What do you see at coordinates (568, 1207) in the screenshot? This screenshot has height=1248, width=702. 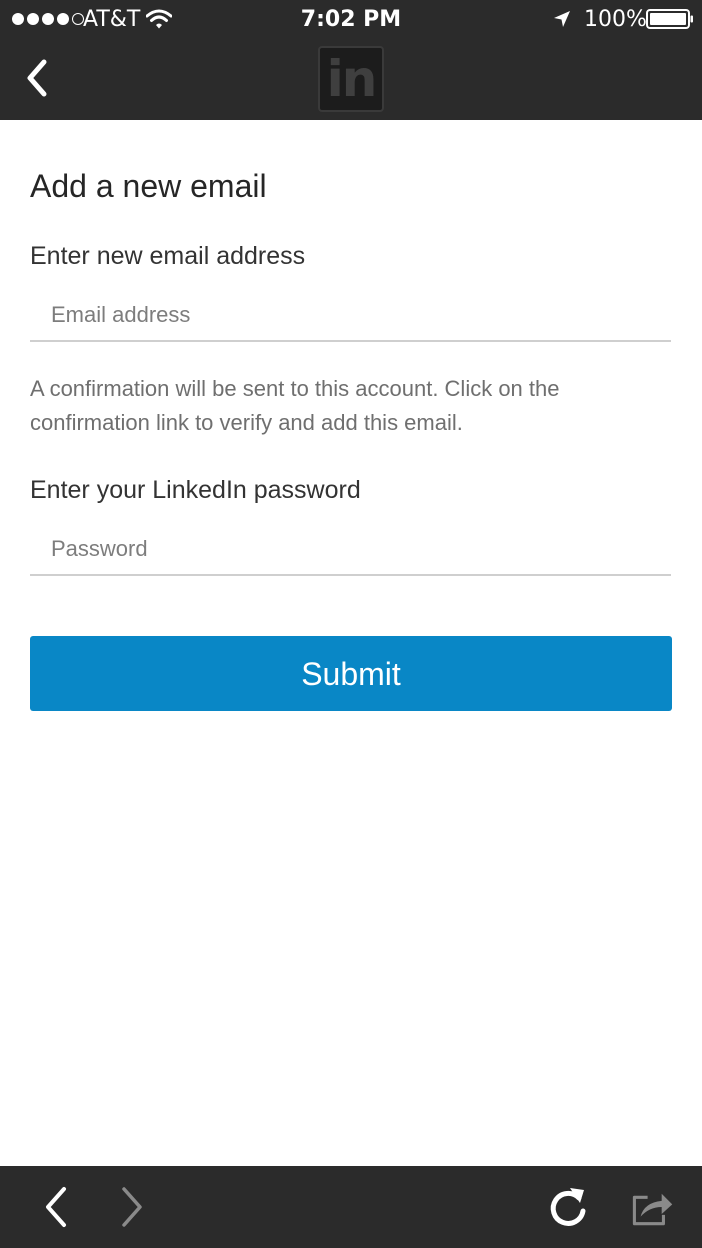 I see `reload-icon` at bounding box center [568, 1207].